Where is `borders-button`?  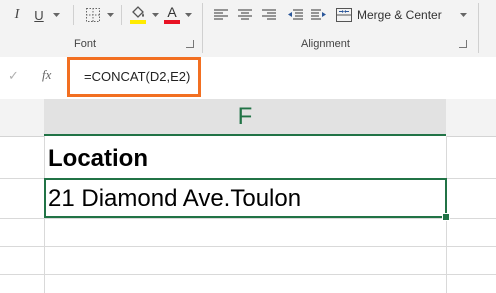
borders-button is located at coordinates (93, 15).